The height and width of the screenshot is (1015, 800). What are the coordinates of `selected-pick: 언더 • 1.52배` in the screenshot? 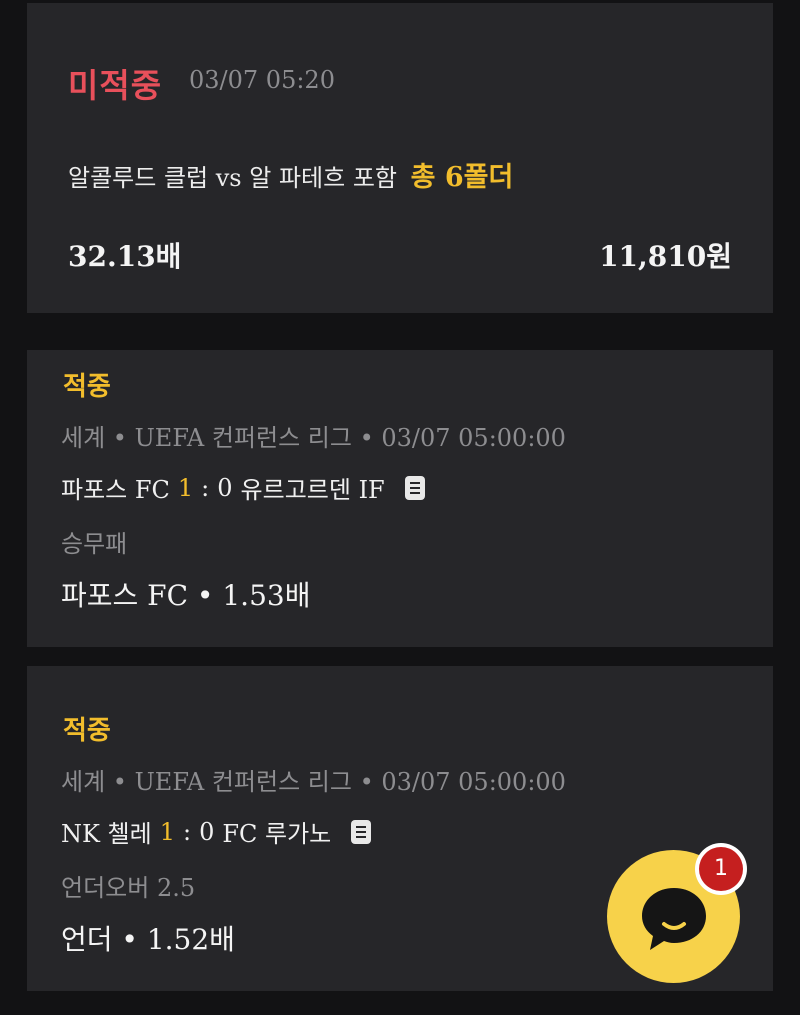 It's located at (148, 939).